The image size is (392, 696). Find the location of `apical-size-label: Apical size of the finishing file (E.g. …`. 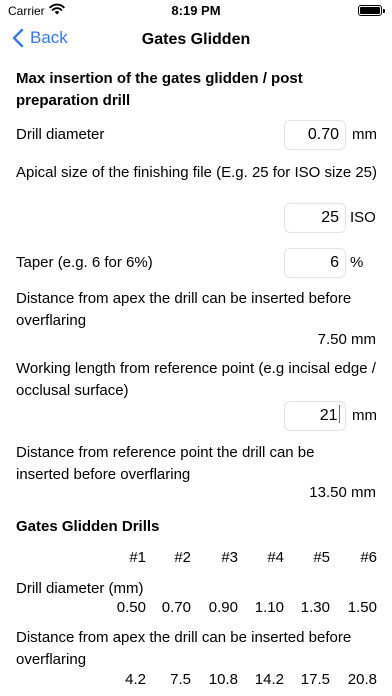

apical-size-label: Apical size of the finishing file (E.g. … is located at coordinates (197, 172).